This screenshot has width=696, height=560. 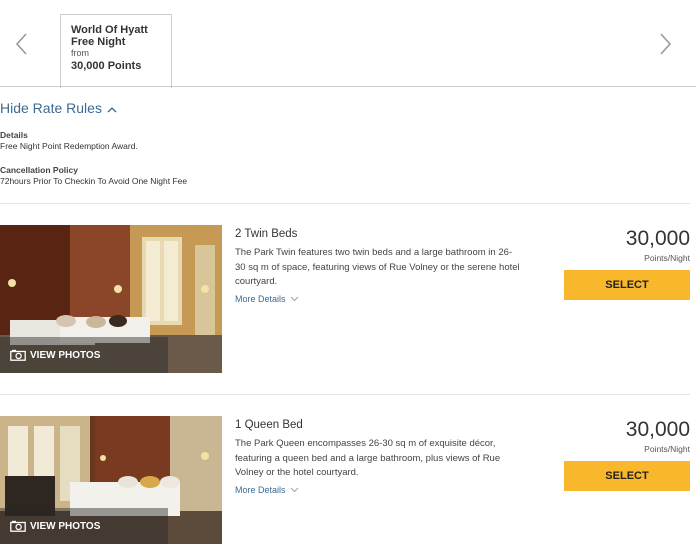 I want to click on section-divider, so click(x=345, y=203).